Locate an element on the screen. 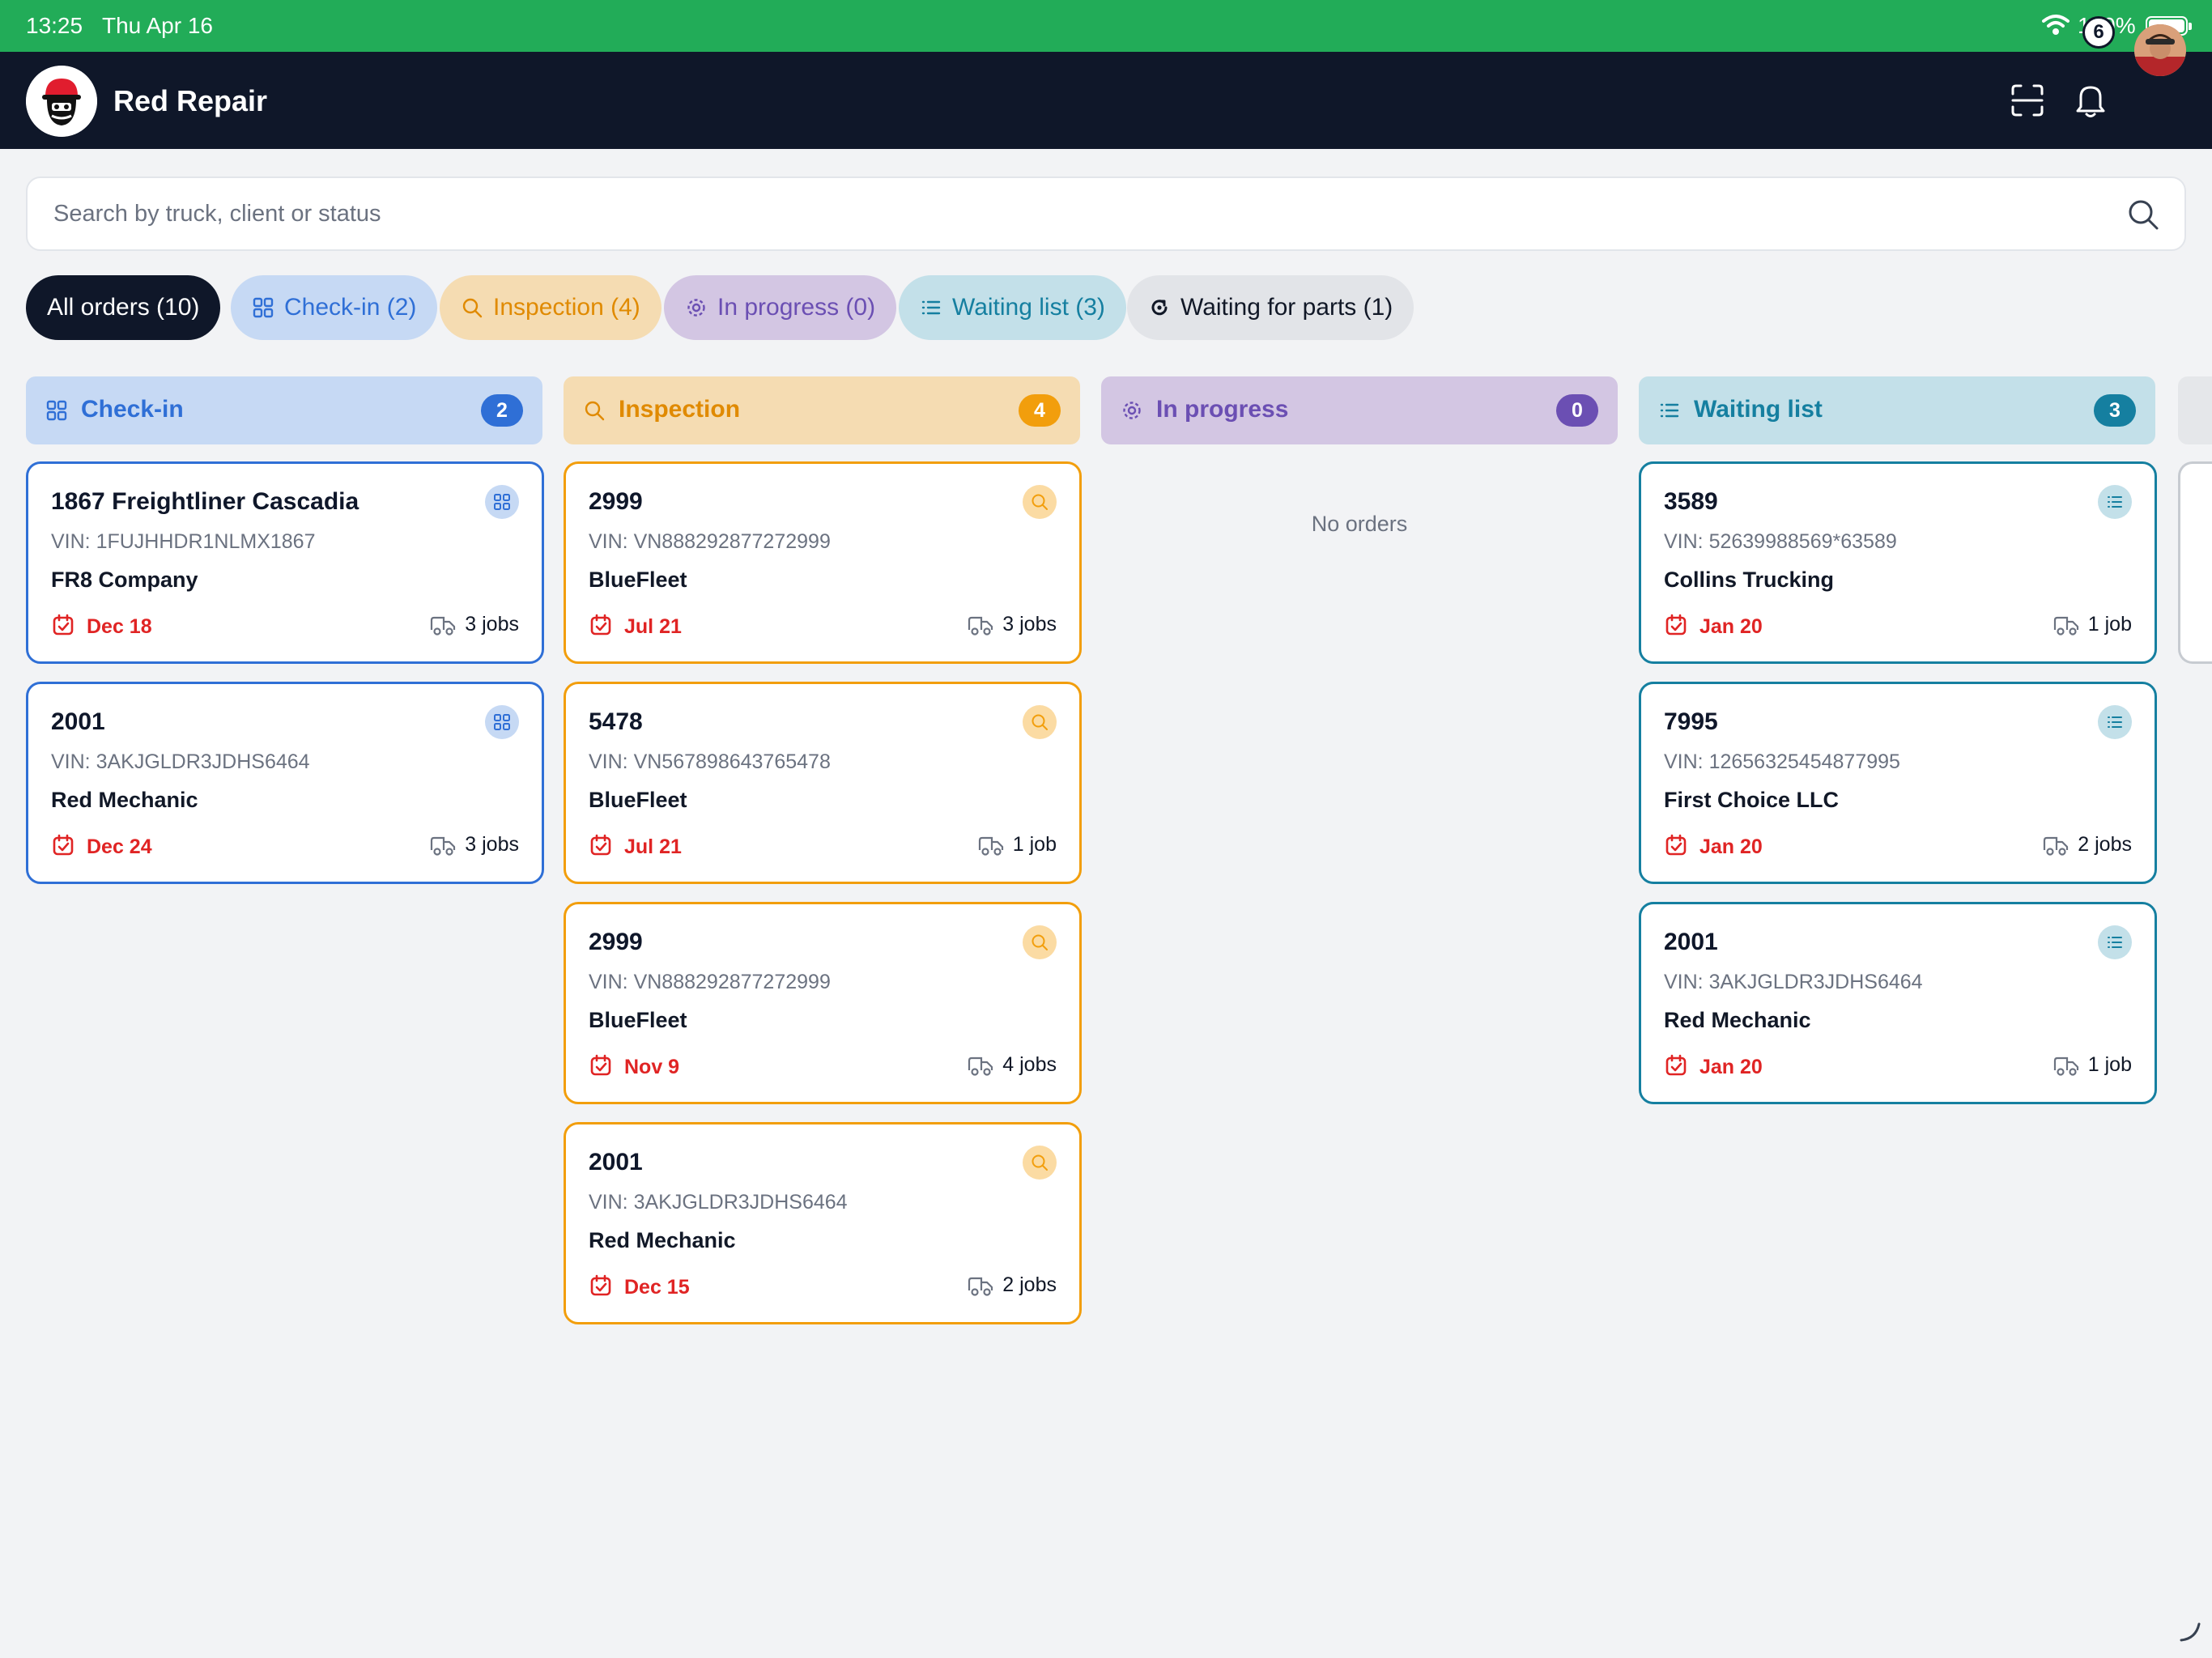 This screenshot has width=2212, height=1658. search-bar is located at coordinates (1106, 213).